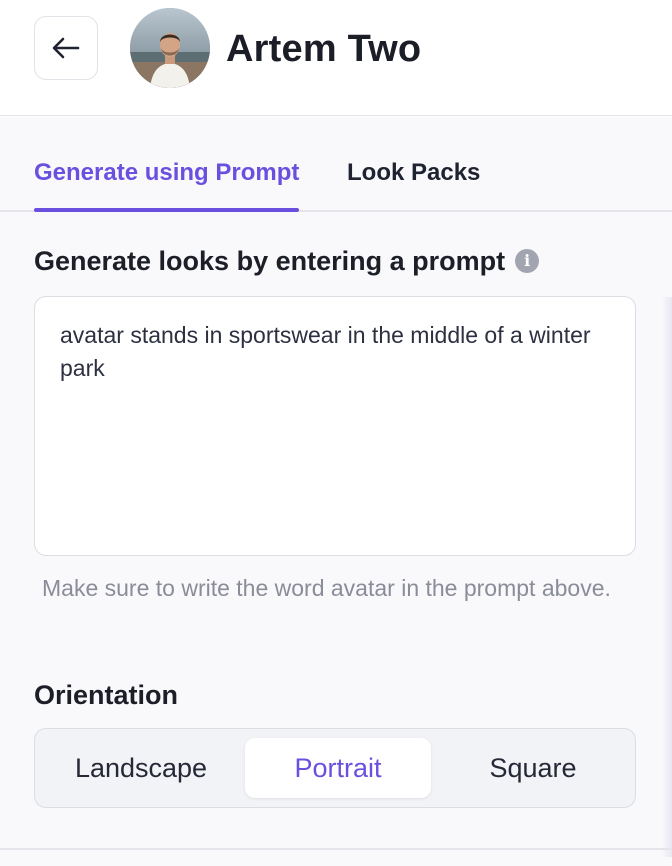 The image size is (672, 866). Describe the element at coordinates (106, 695) in the screenshot. I see `orientation-label: Orientation` at that location.